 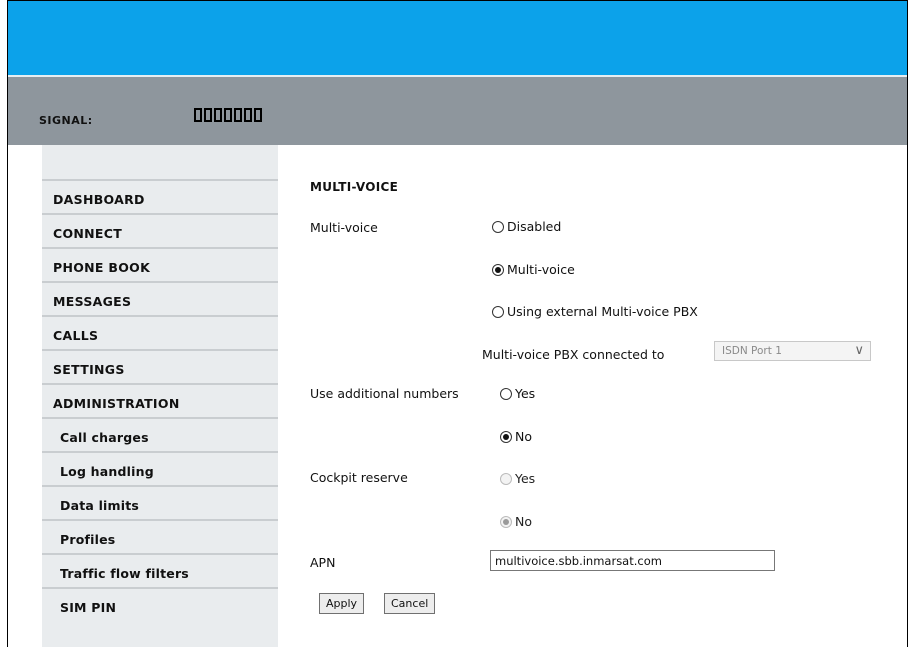 What do you see at coordinates (632, 560) in the screenshot?
I see `apn-input` at bounding box center [632, 560].